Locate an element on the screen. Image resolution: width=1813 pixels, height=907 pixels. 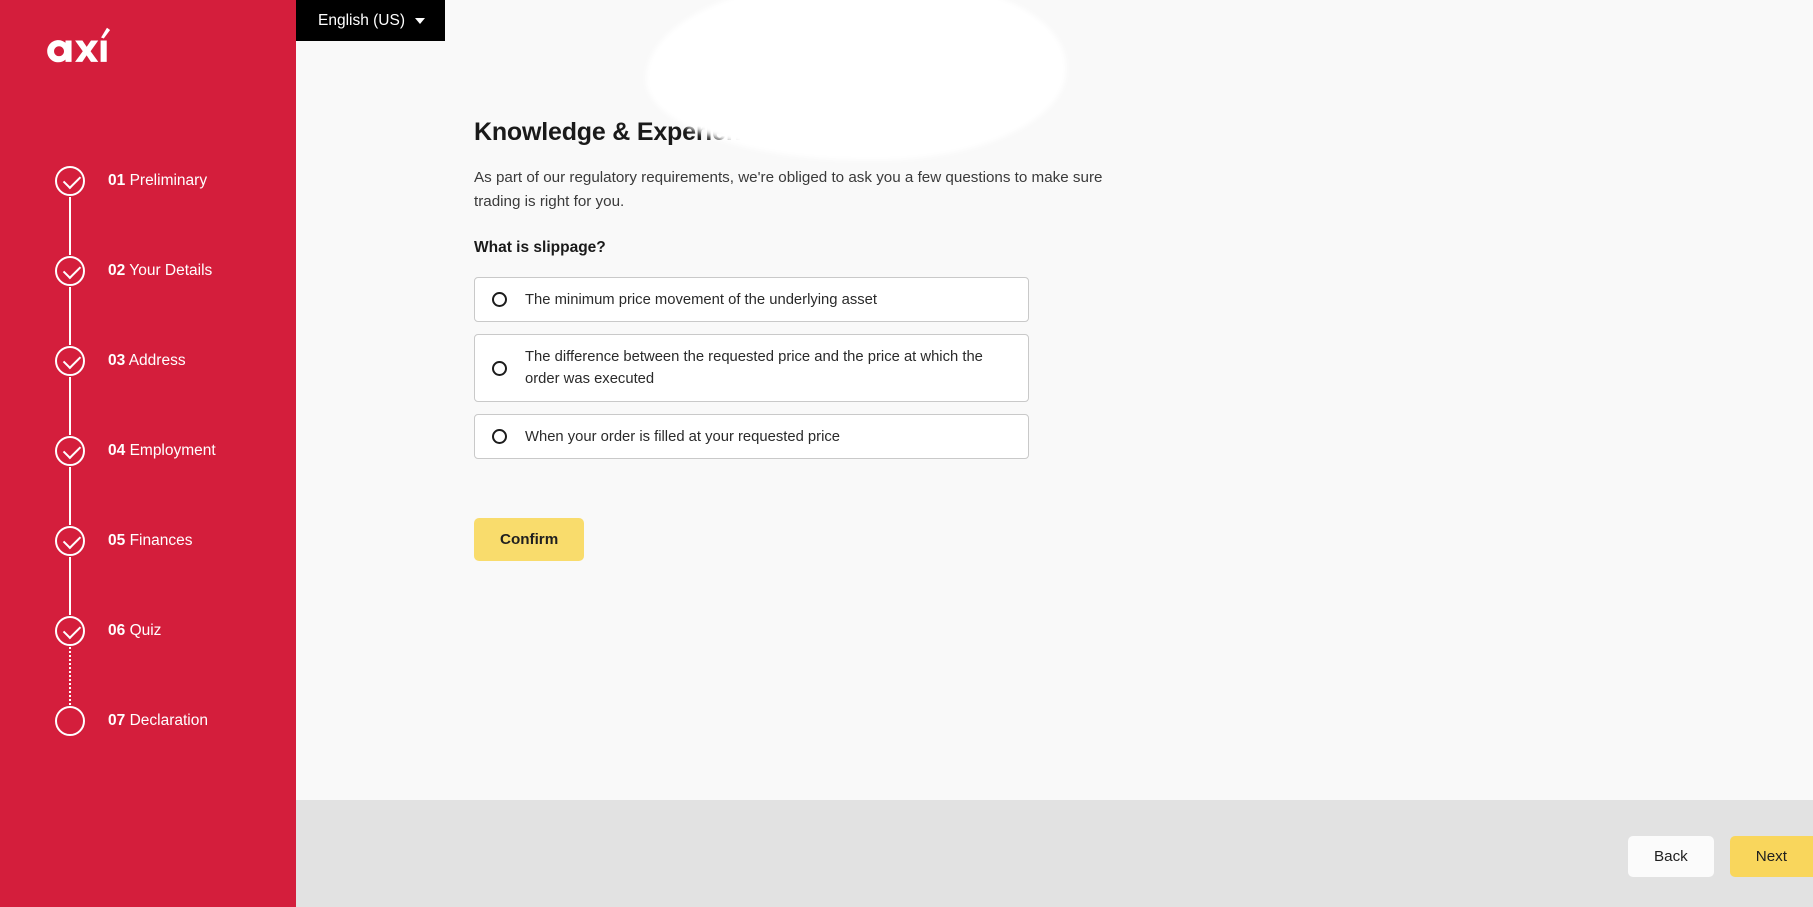
step-label: 05 Finances is located at coordinates (150, 541).